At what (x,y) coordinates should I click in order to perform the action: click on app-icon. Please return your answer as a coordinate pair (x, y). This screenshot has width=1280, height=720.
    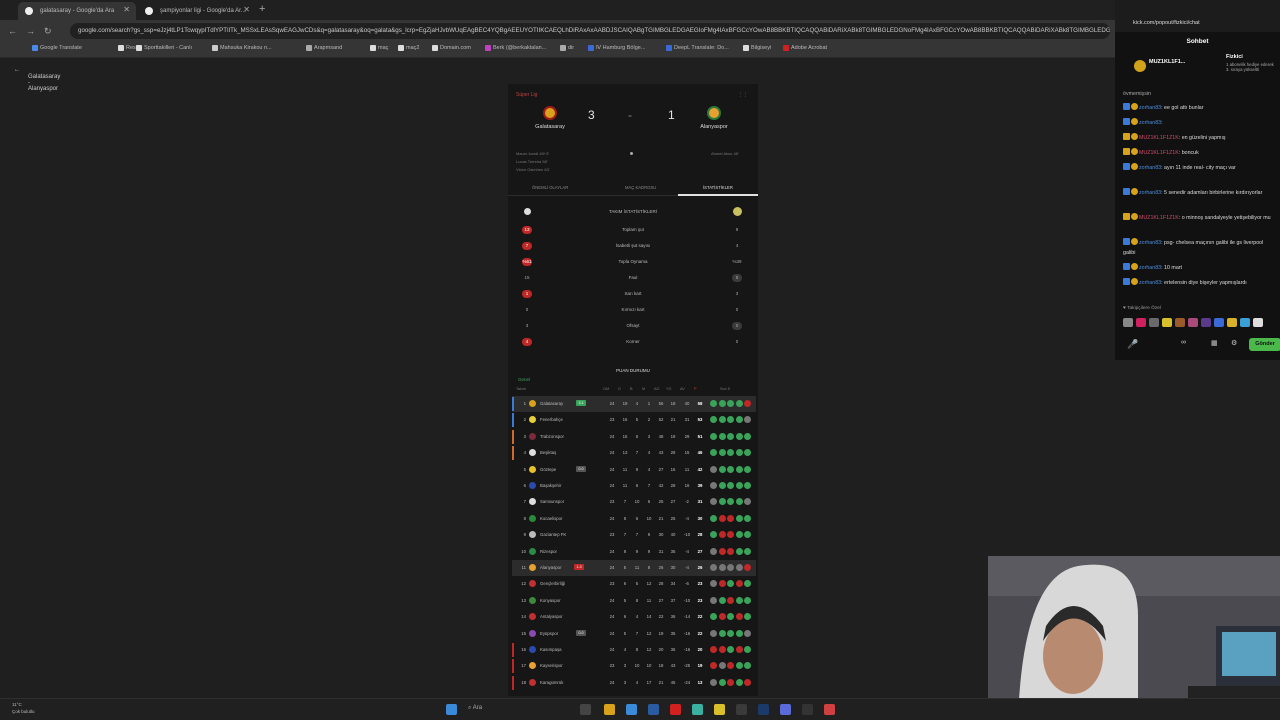
    Looking at the image, I should click on (829, 709).